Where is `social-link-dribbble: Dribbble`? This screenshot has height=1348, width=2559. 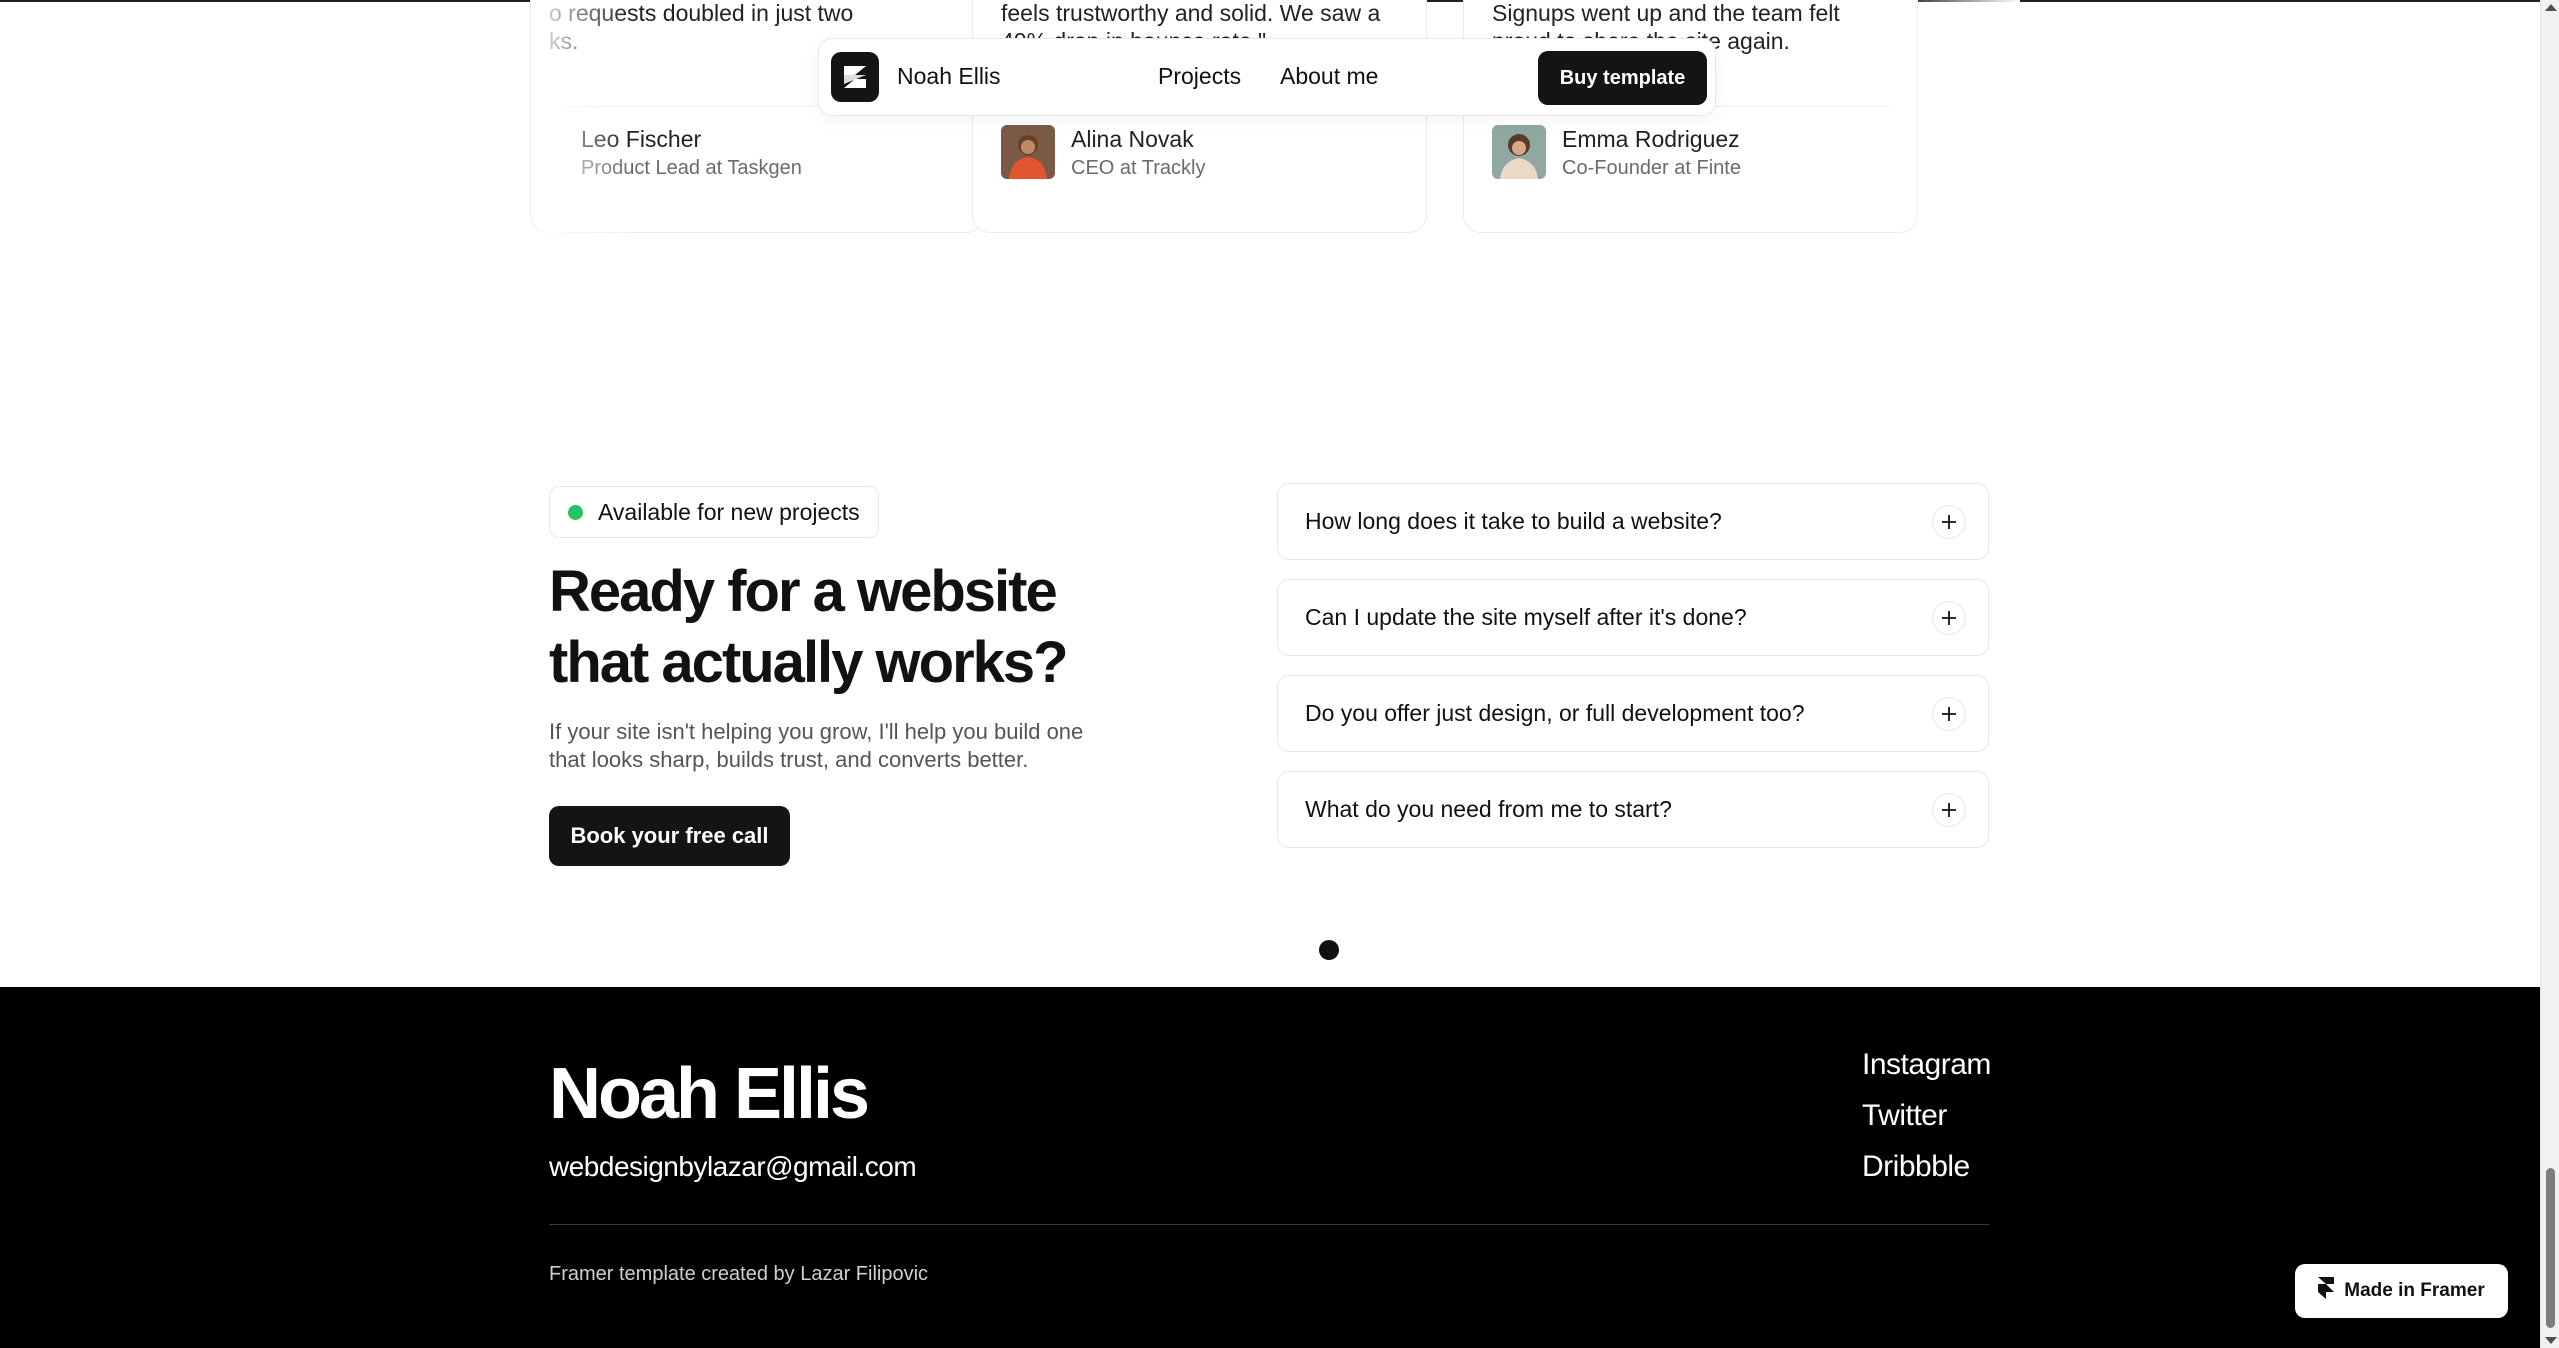 social-link-dribbble: Dribbble is located at coordinates (1916, 1167).